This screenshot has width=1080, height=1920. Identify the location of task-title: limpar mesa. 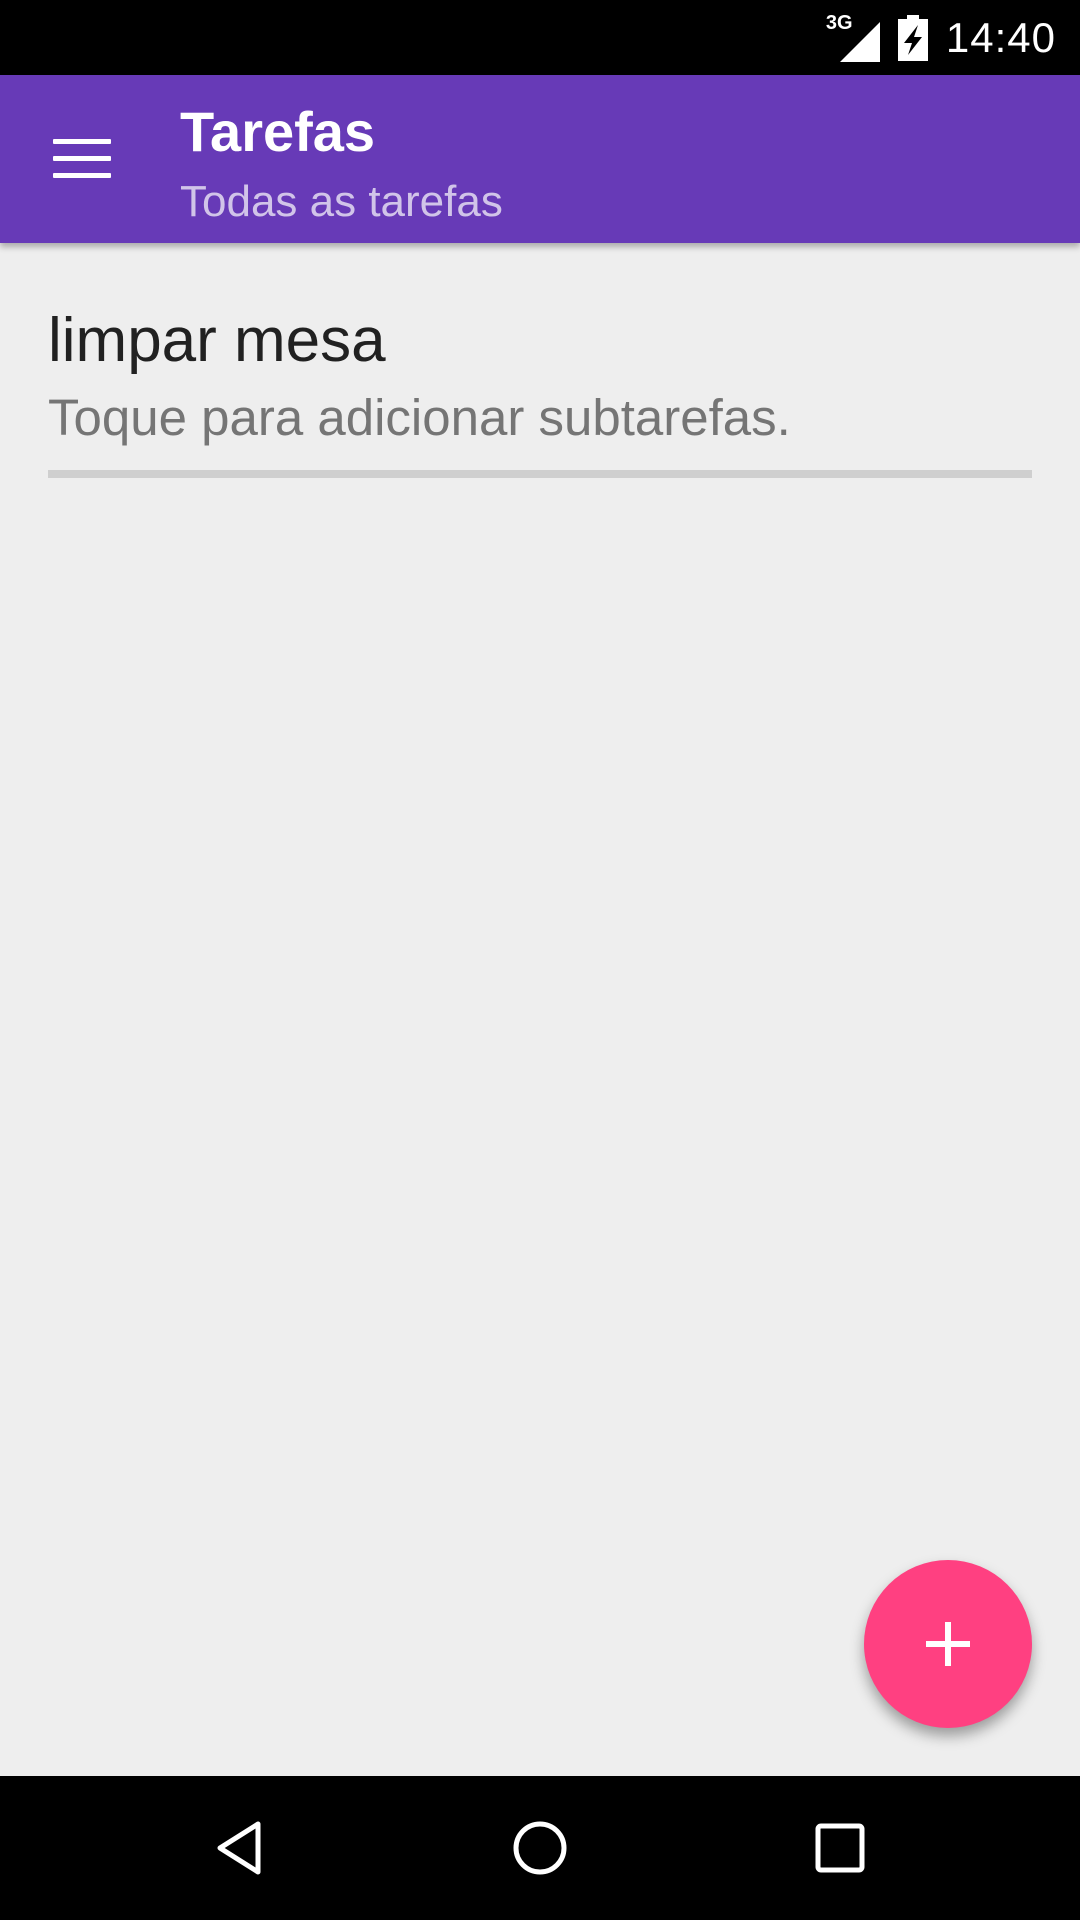
(217, 340).